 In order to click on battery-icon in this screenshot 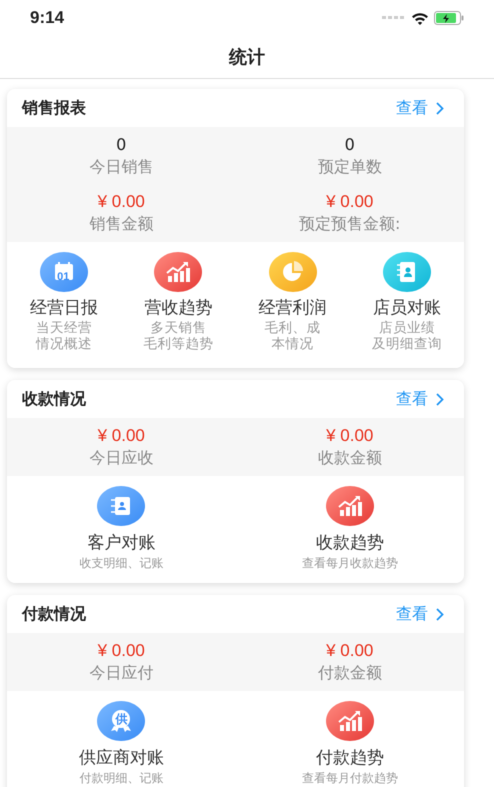, I will do `click(449, 18)`.